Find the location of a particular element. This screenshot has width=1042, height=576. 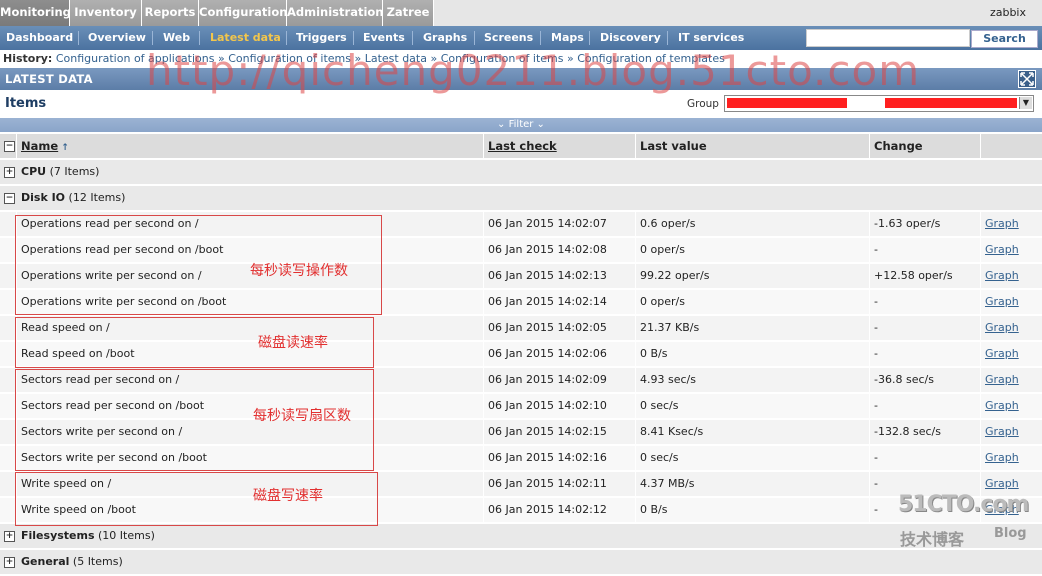

column-last-check: Last check is located at coordinates (559, 146).